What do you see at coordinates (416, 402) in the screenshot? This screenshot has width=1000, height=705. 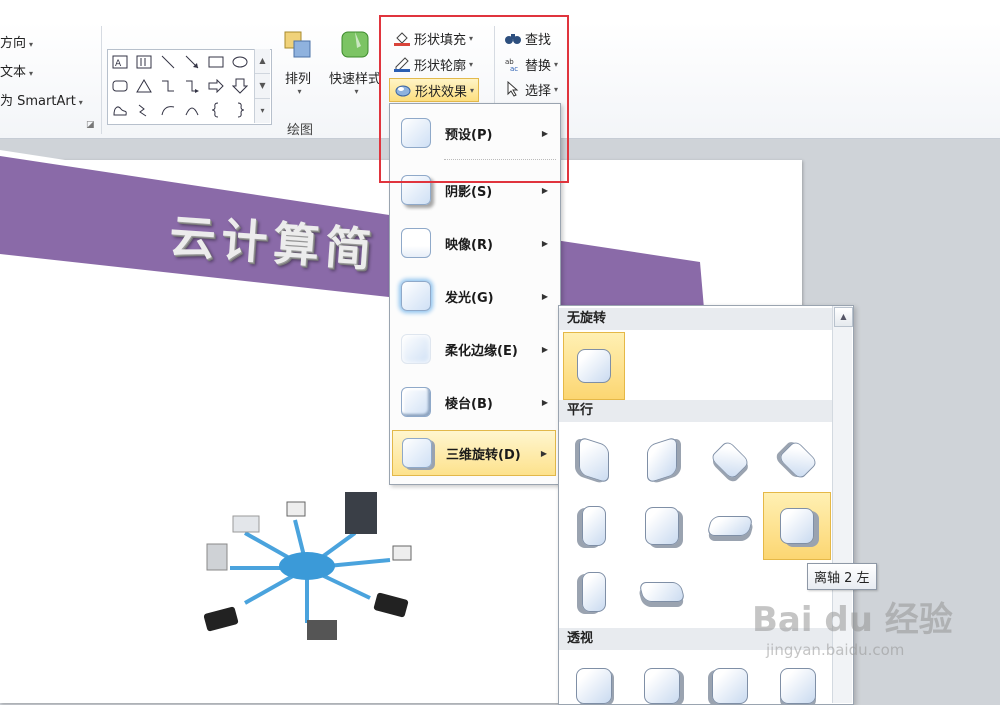 I see `bevel-icon` at bounding box center [416, 402].